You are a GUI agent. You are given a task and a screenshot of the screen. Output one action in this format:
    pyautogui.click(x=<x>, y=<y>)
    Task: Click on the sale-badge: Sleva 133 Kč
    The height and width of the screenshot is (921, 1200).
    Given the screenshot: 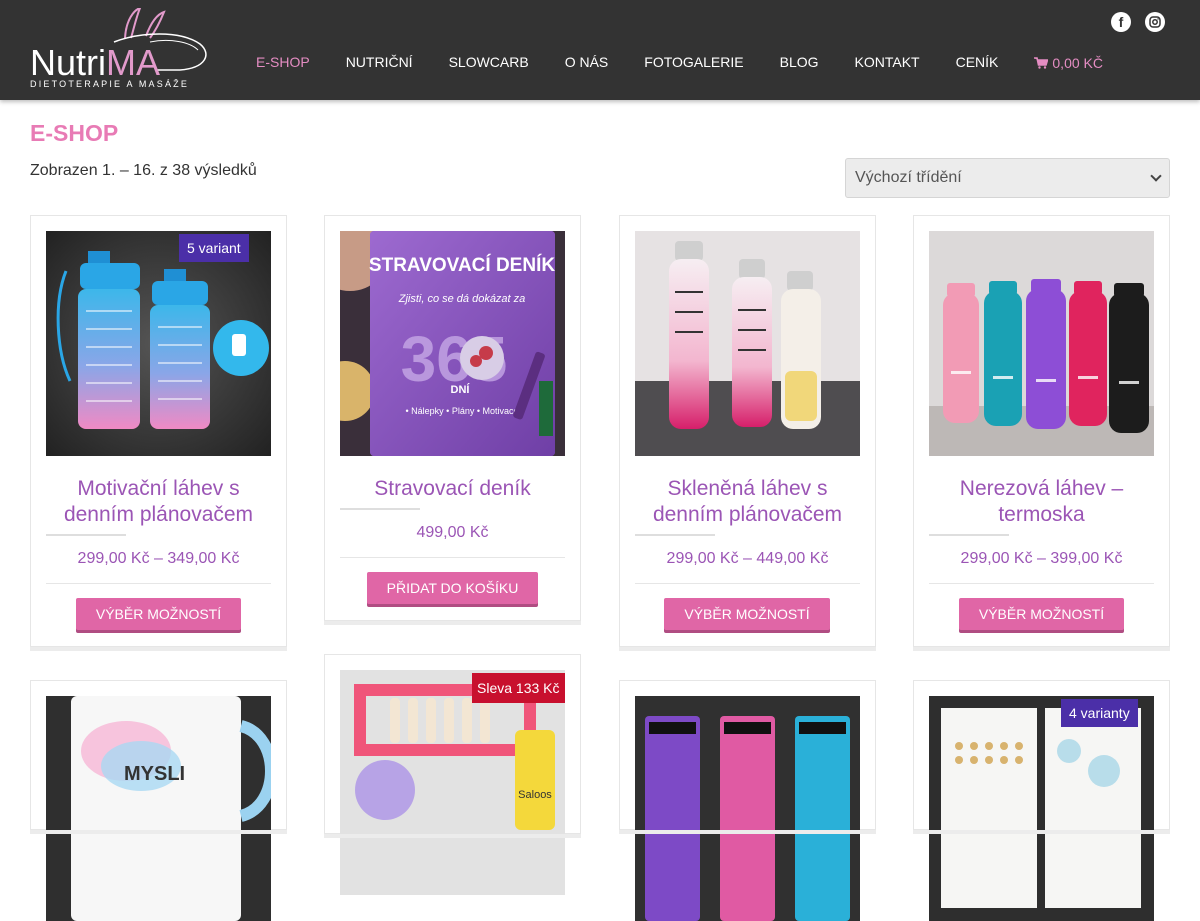 What is the action you would take?
    pyautogui.click(x=518, y=688)
    